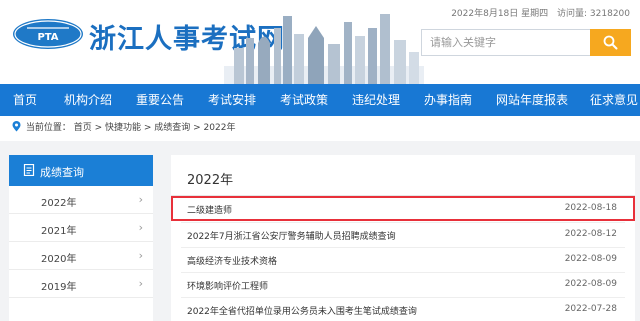 The image size is (640, 321). I want to click on top-info: 2022年8月18日 星期四 访问量: 3218200, so click(537, 12).